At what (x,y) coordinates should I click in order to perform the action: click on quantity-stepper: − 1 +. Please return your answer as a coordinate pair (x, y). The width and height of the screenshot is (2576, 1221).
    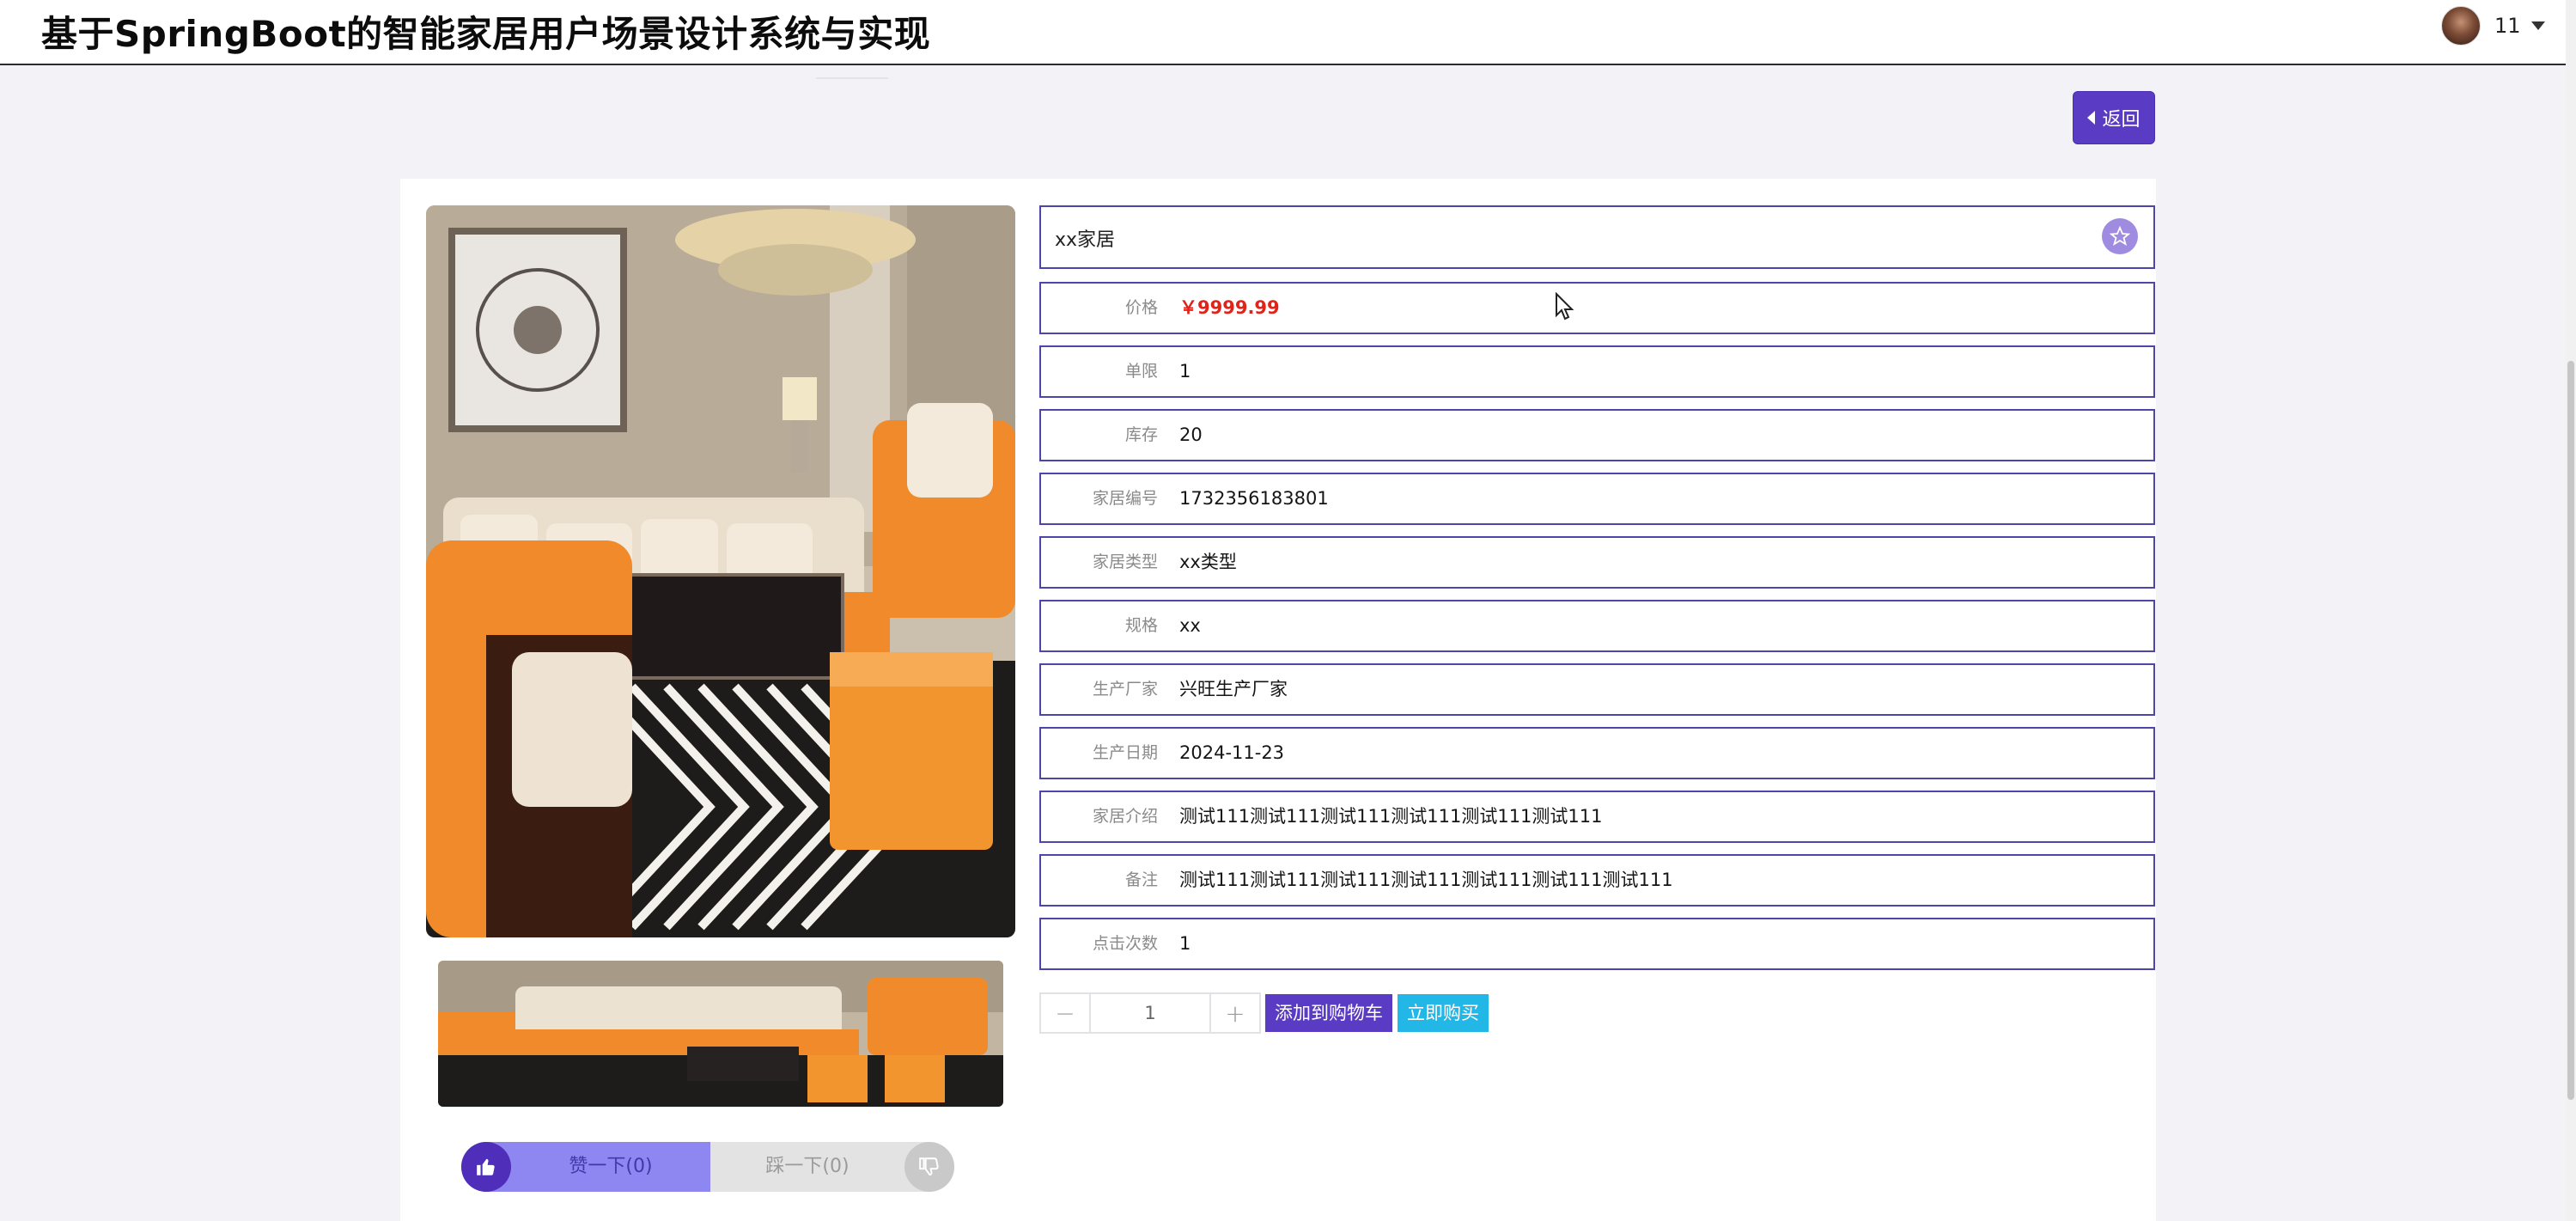
    Looking at the image, I should click on (1150, 1013).